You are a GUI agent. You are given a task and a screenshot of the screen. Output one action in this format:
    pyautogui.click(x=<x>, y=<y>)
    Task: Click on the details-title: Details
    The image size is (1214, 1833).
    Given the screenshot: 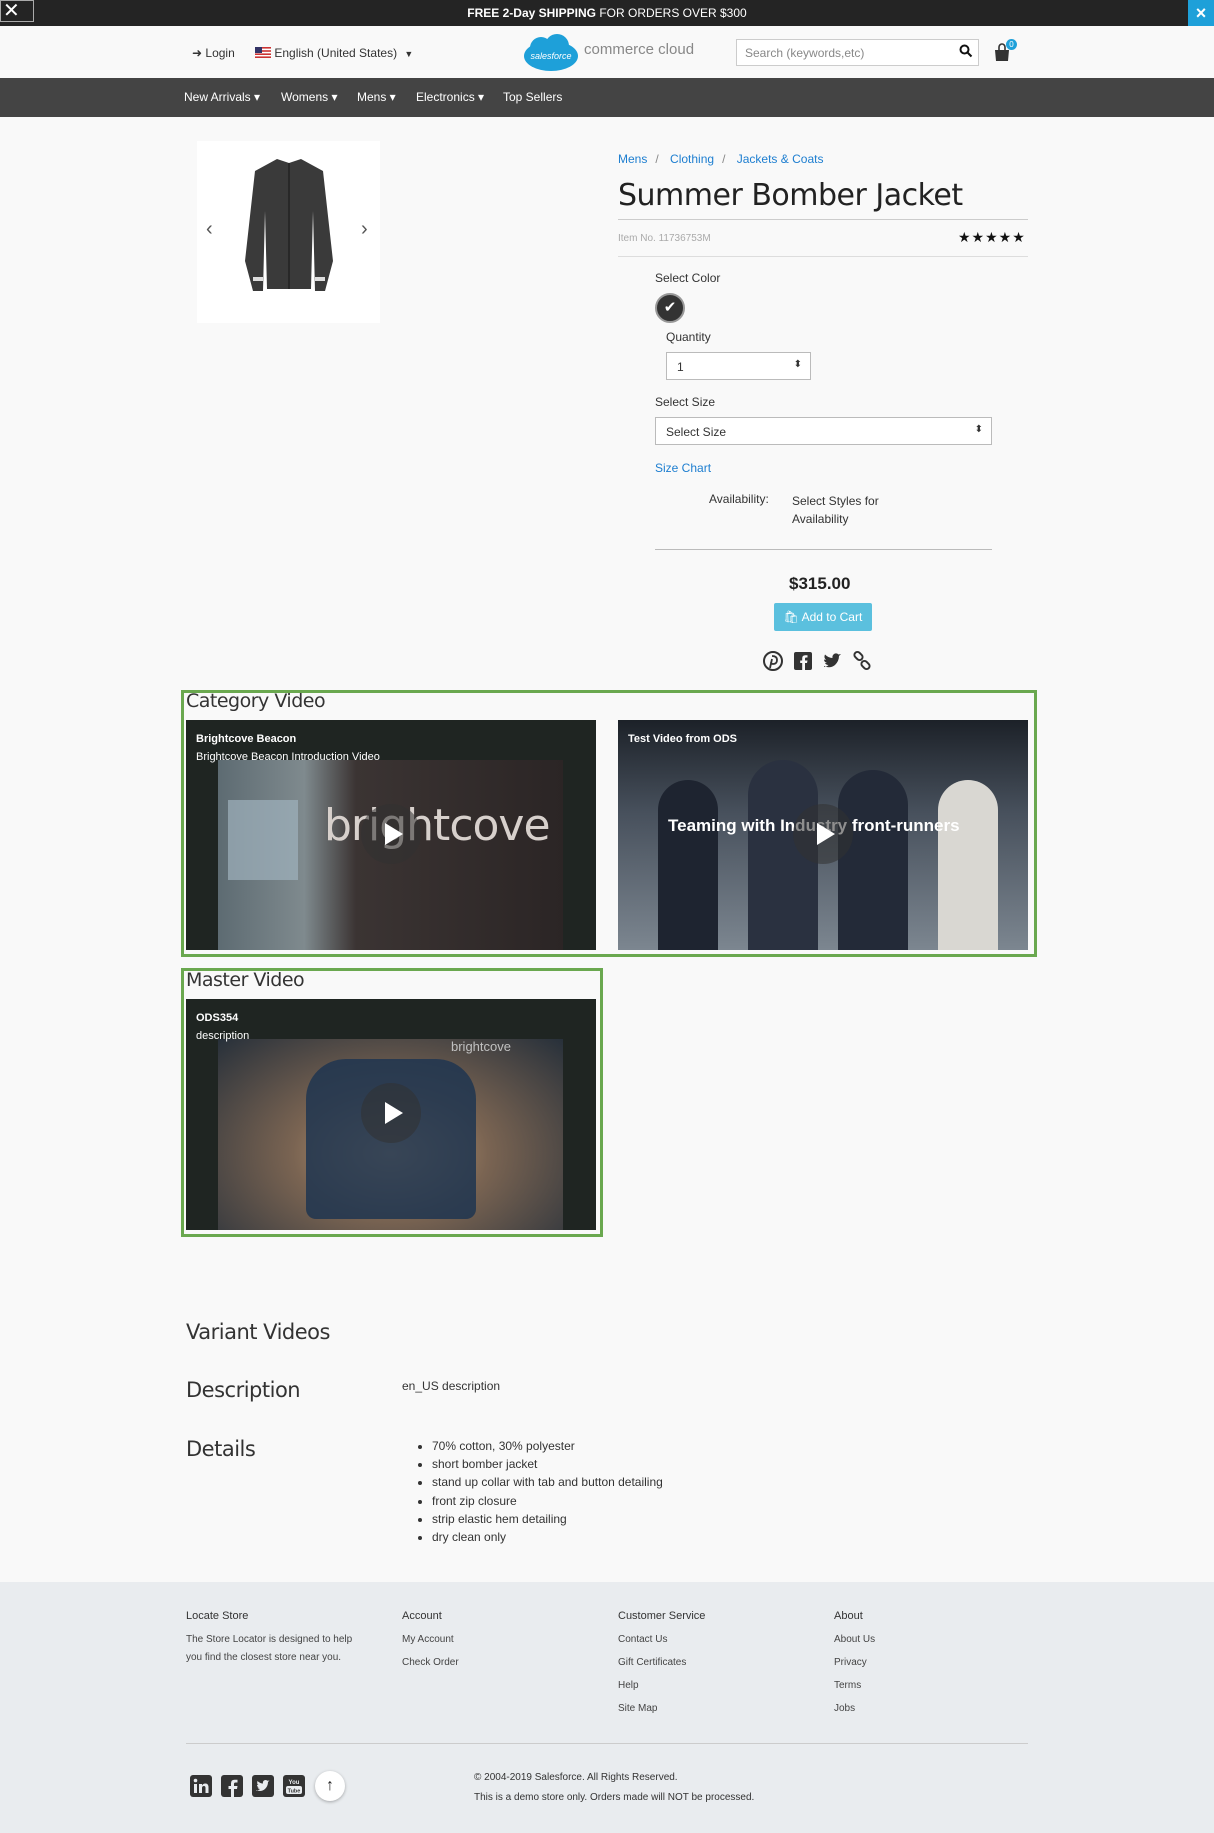 What is the action you would take?
    pyautogui.click(x=221, y=1449)
    